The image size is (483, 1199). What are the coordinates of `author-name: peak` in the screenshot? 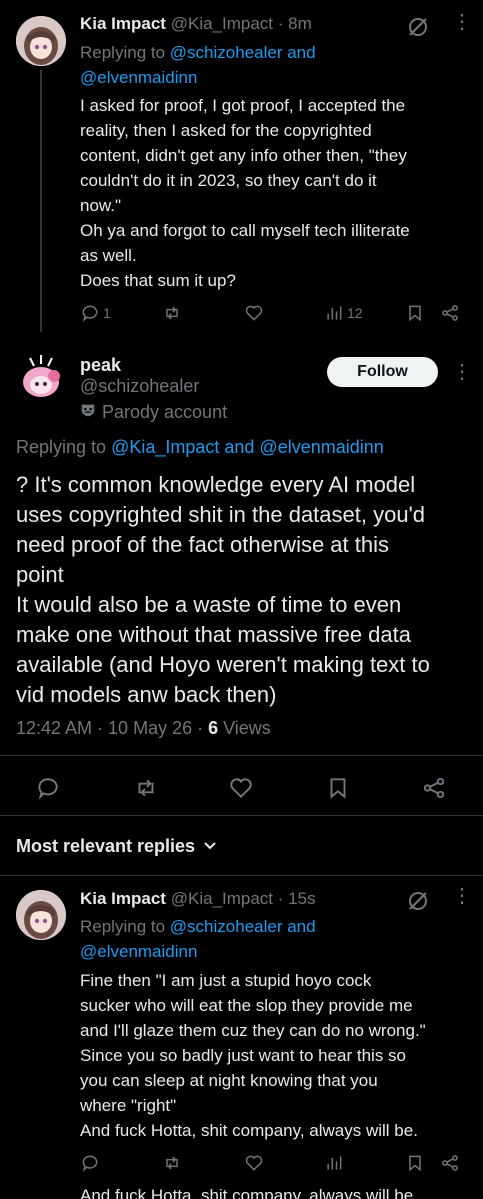 It's located at (100, 365).